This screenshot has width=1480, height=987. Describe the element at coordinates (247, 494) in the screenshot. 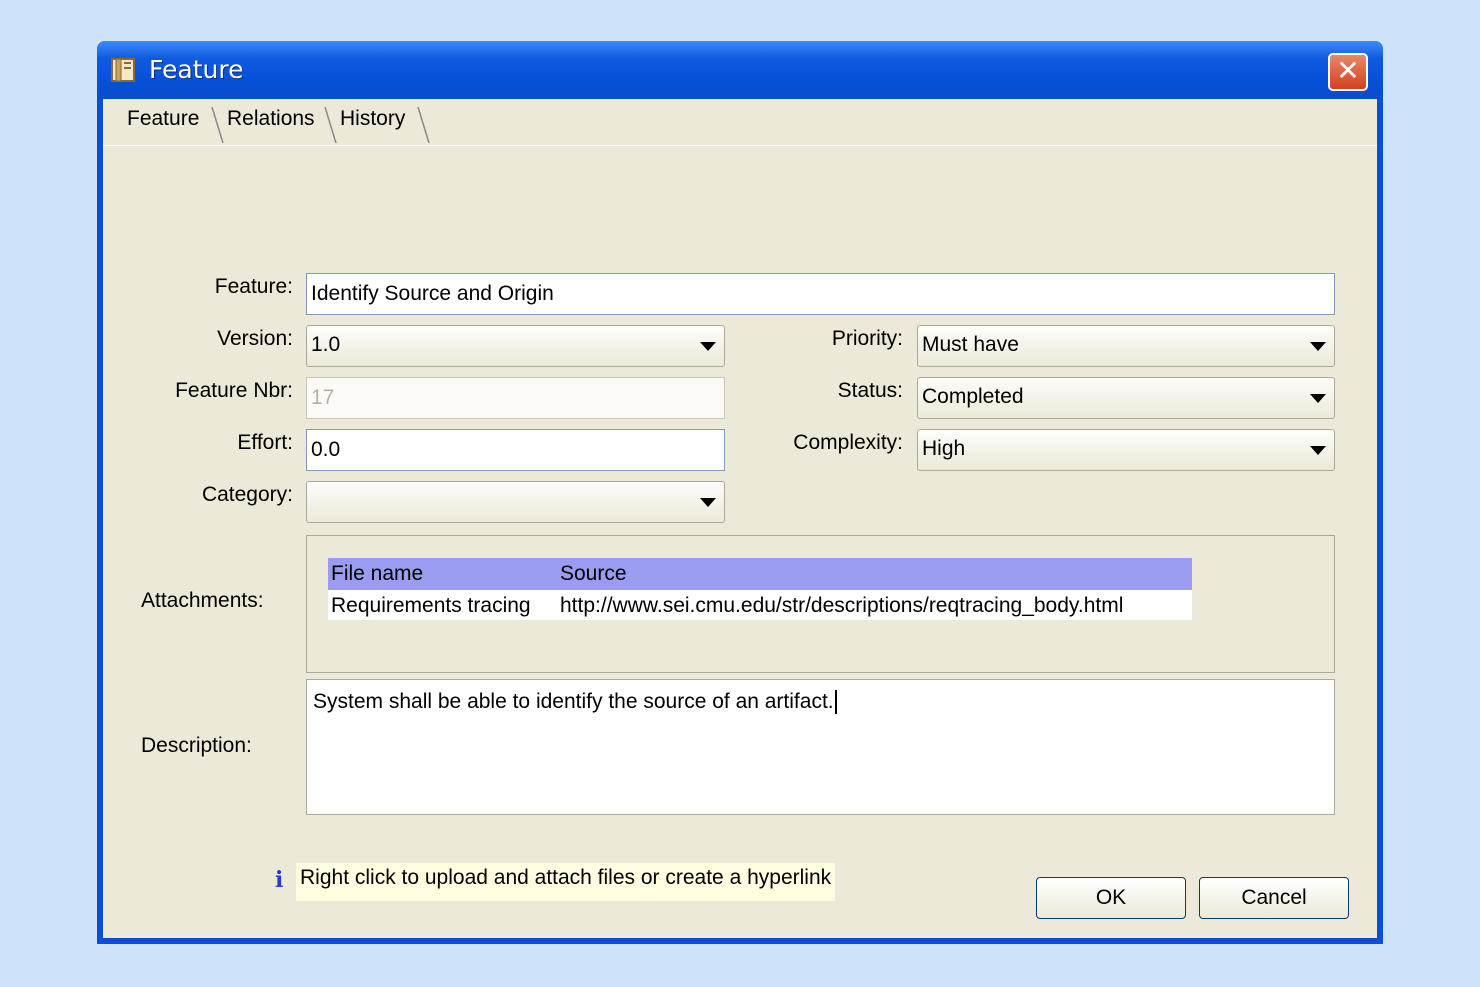

I see `category-label: Category:` at that location.